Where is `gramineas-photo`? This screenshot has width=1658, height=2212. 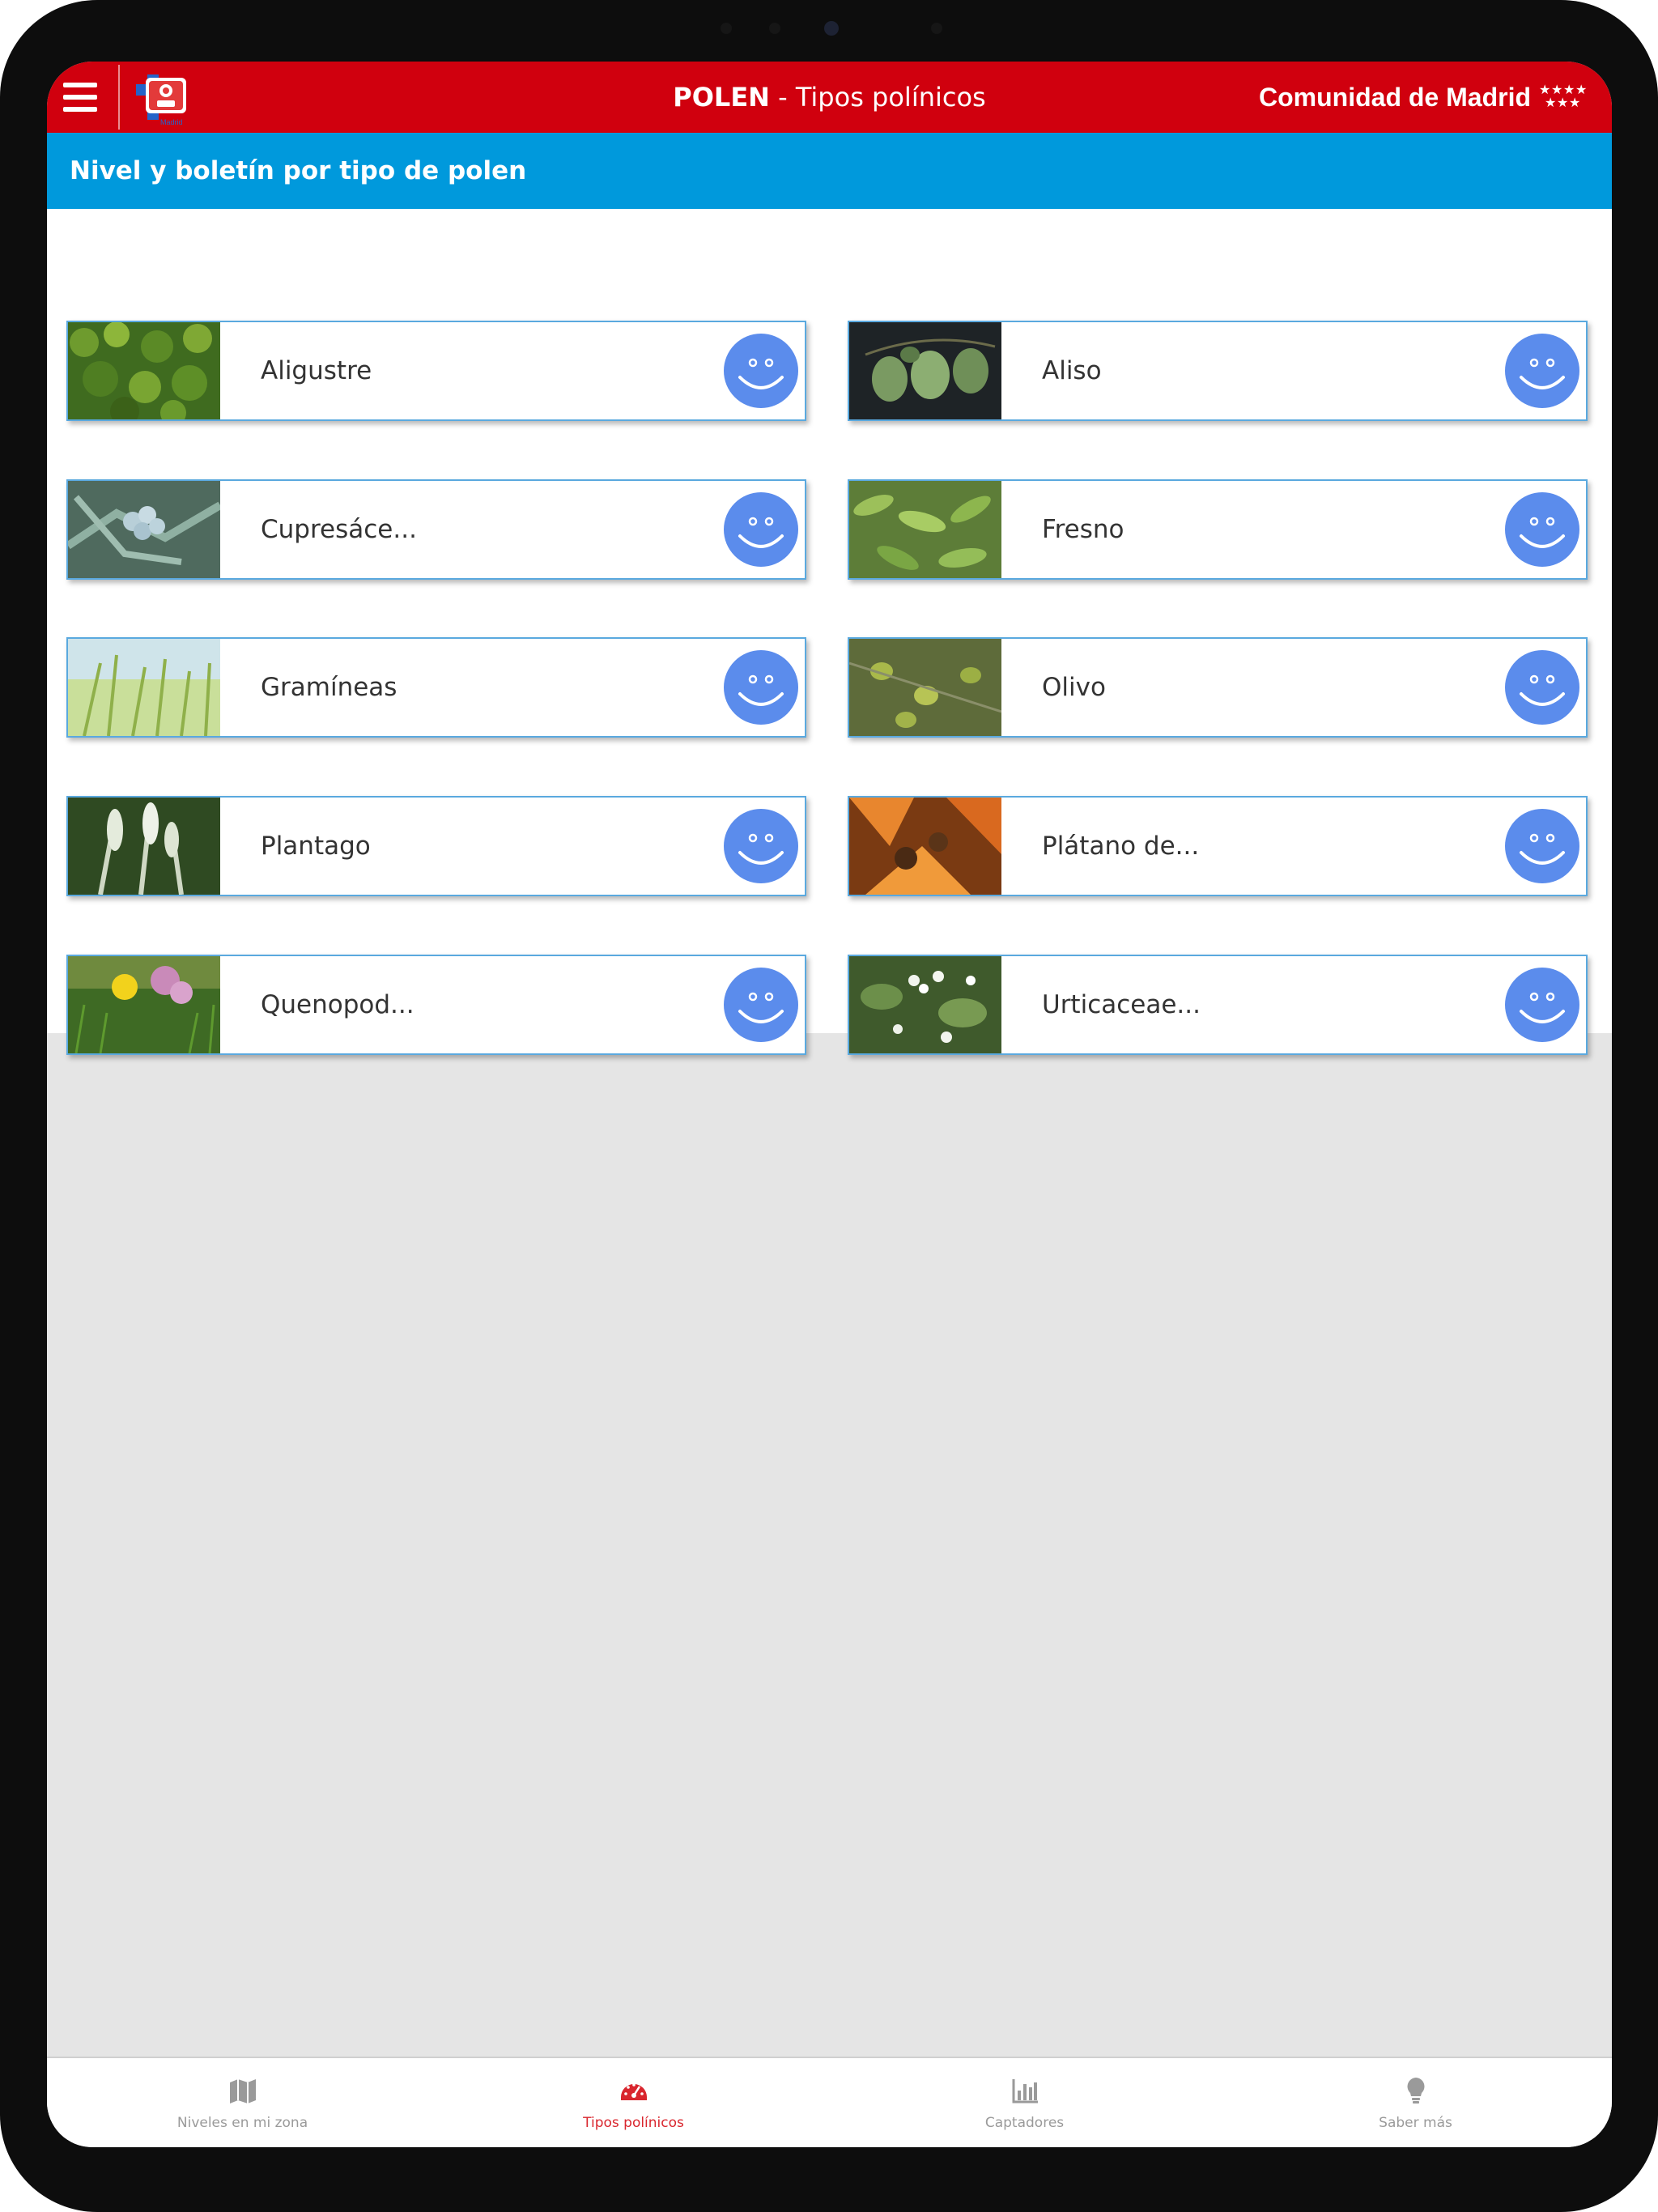 gramineas-photo is located at coordinates (144, 687).